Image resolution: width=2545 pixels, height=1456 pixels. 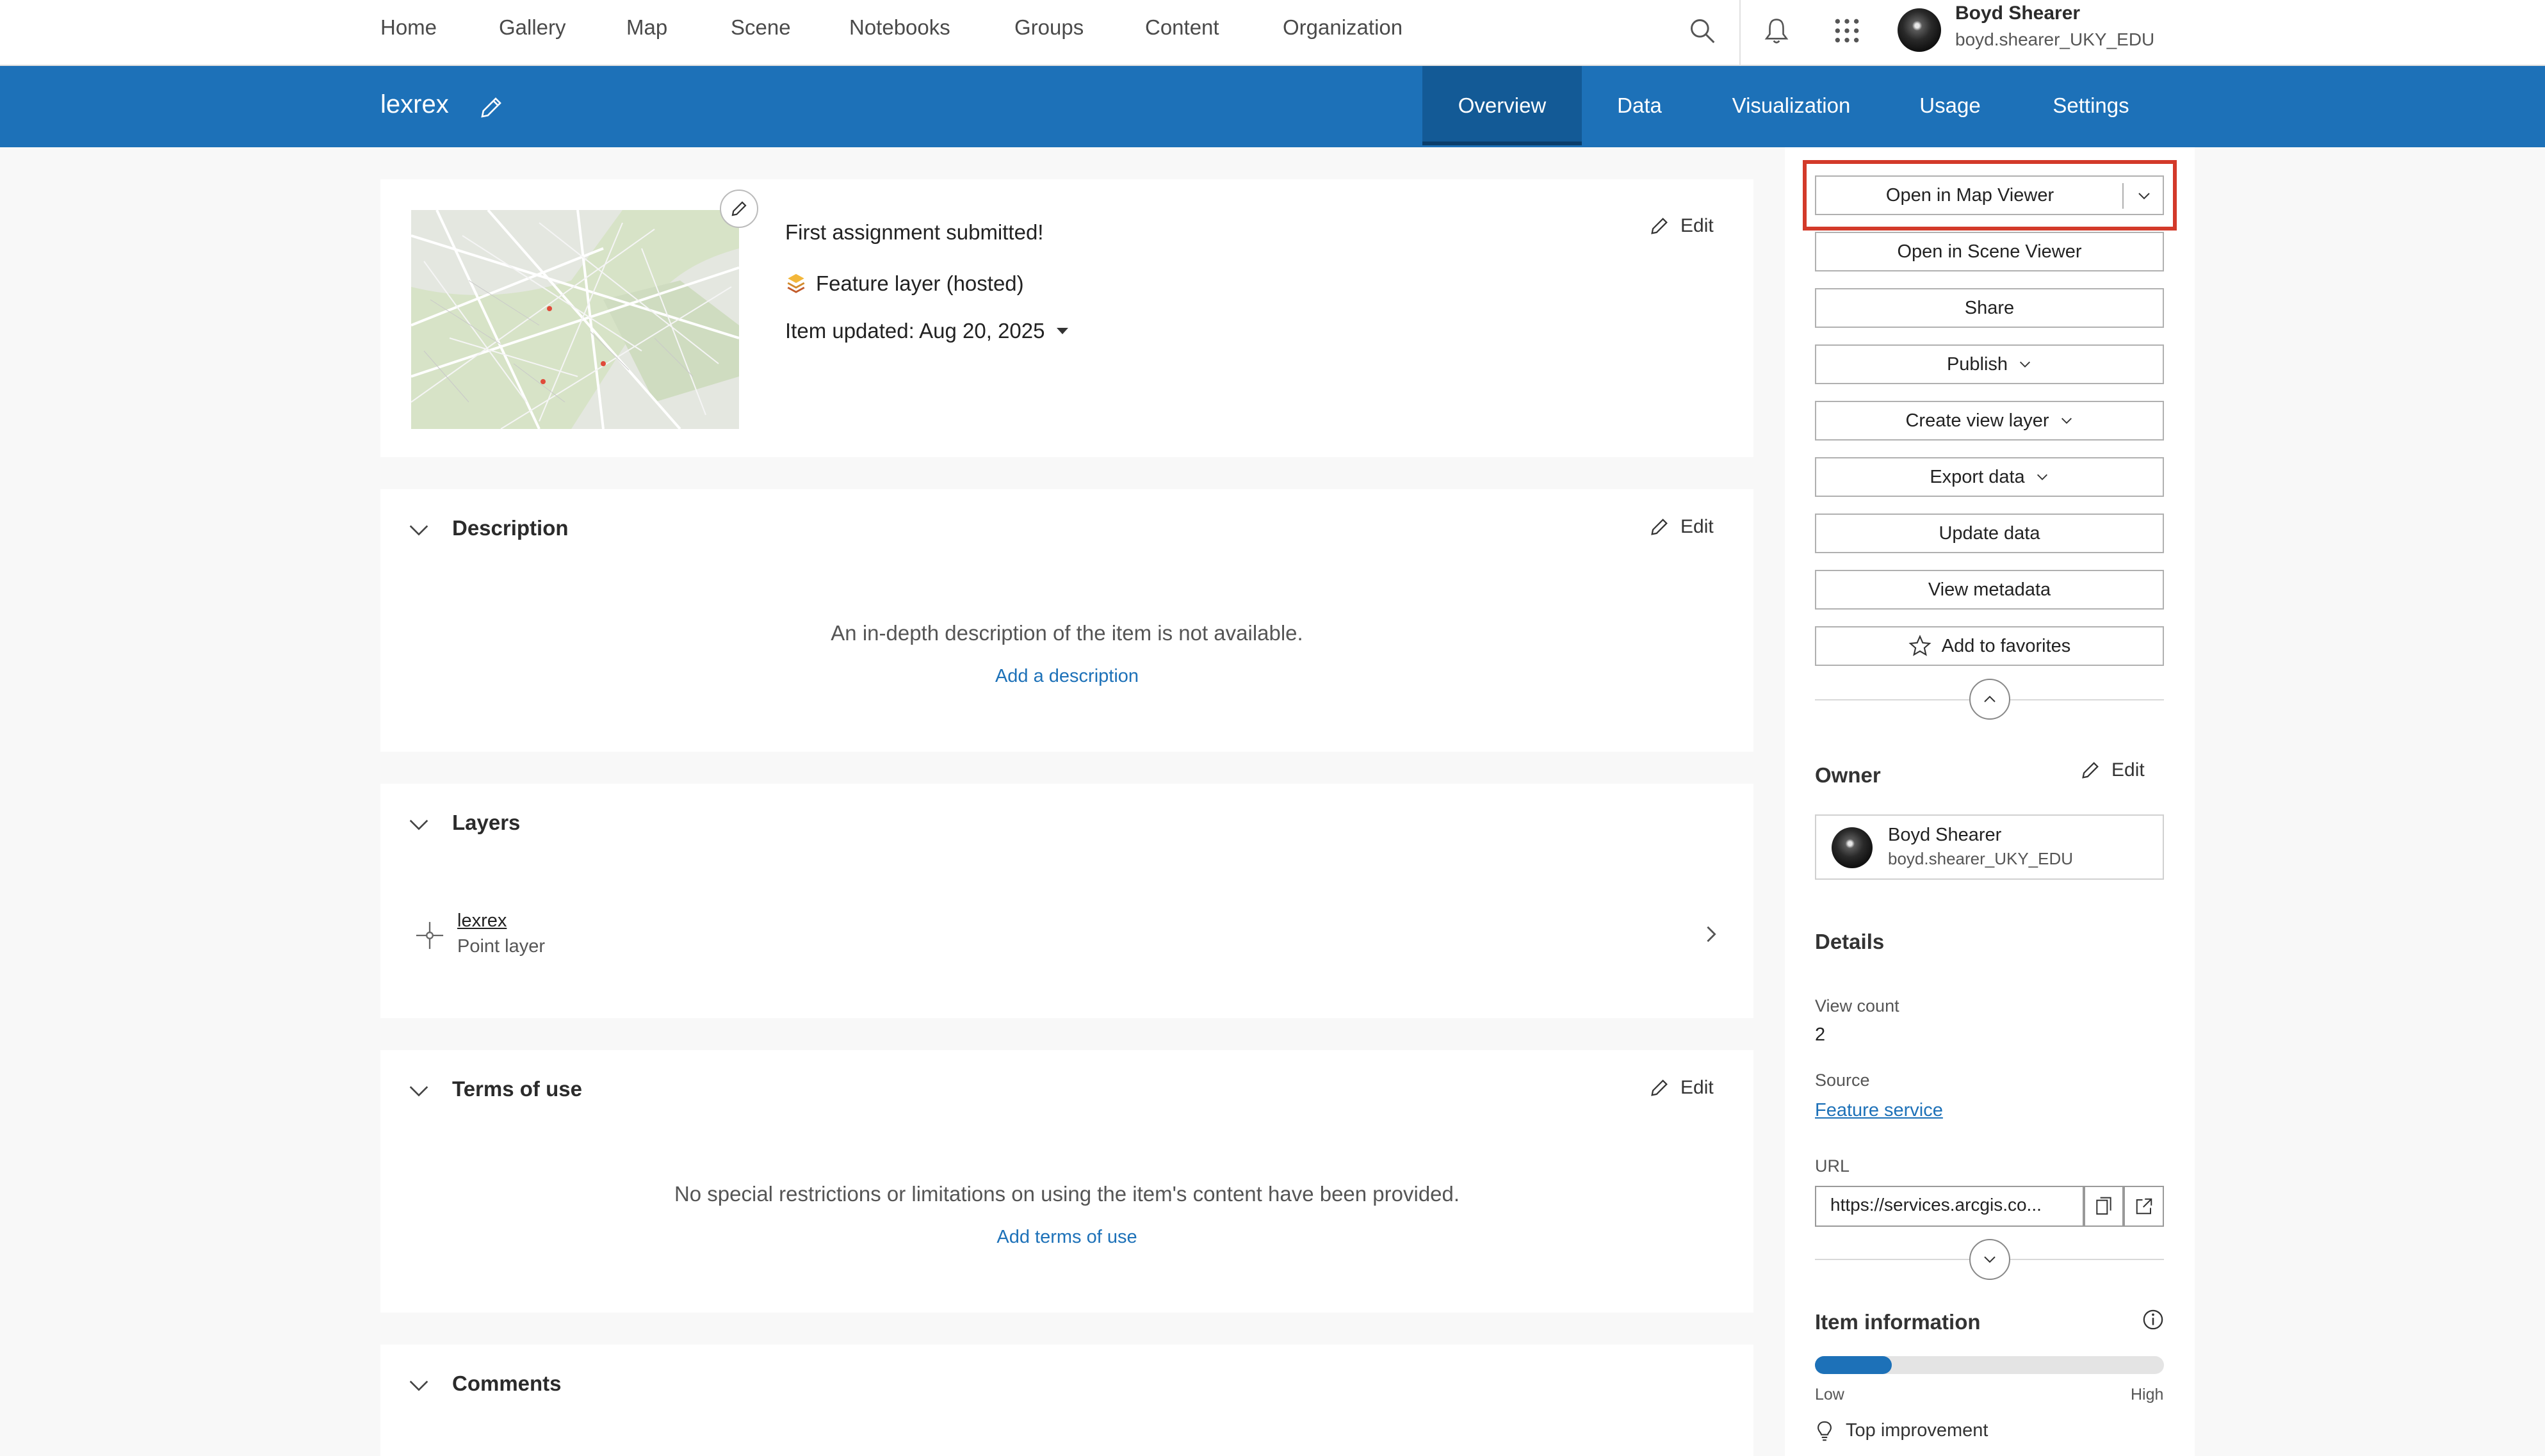 What do you see at coordinates (1821, 1035) in the screenshot?
I see `view-count-value: 2` at bounding box center [1821, 1035].